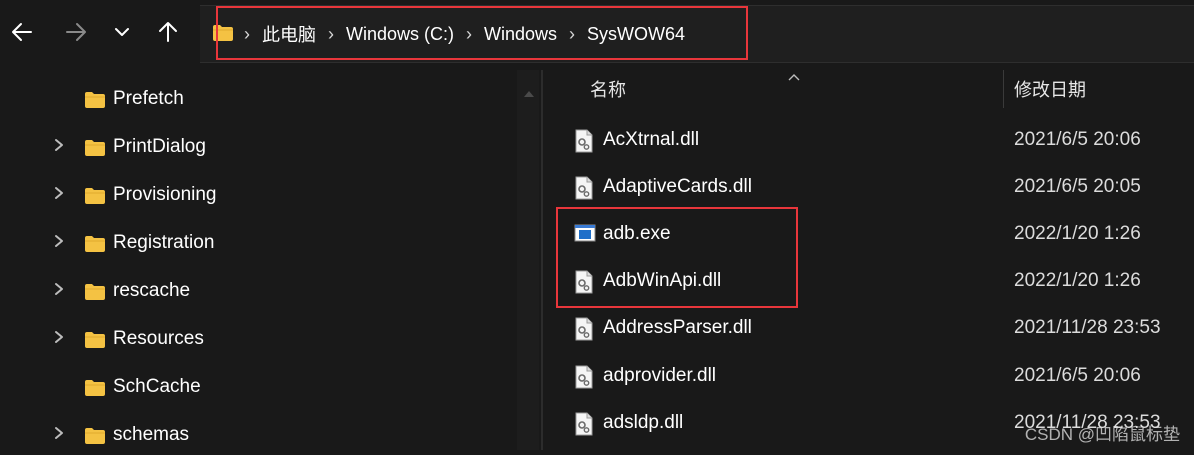  What do you see at coordinates (482, 33) in the screenshot?
I see `address-highlight-box` at bounding box center [482, 33].